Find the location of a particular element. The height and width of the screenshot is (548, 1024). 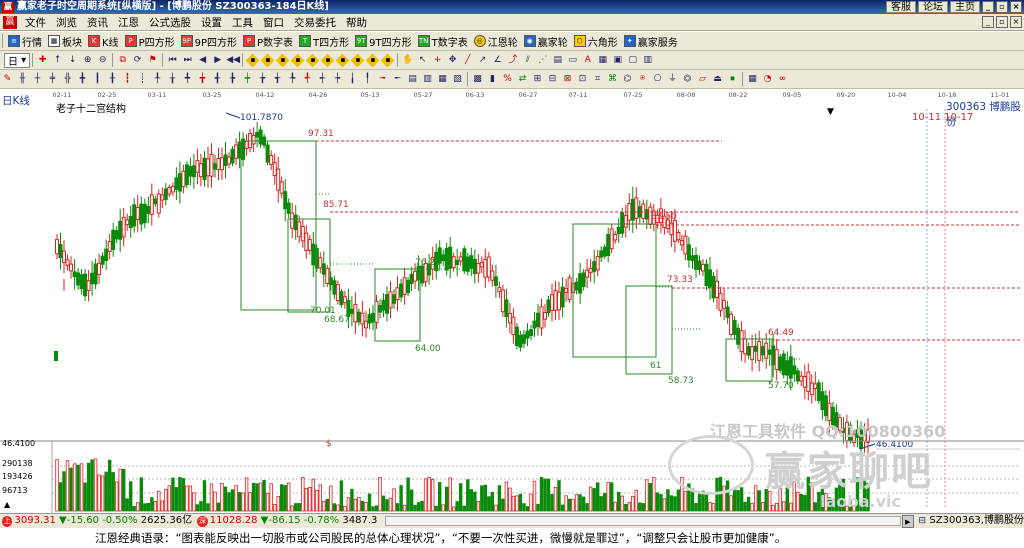

line-25-icon: ╼ is located at coordinates (382, 79).